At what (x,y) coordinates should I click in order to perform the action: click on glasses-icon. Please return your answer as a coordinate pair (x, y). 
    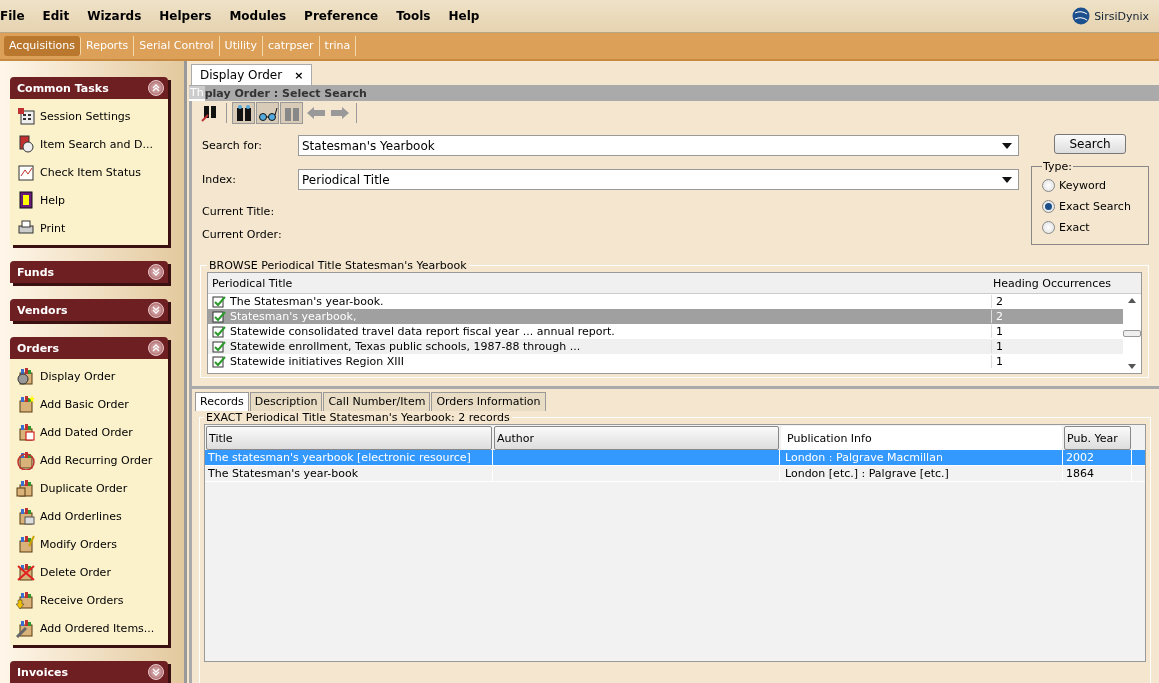
    Looking at the image, I should click on (267, 113).